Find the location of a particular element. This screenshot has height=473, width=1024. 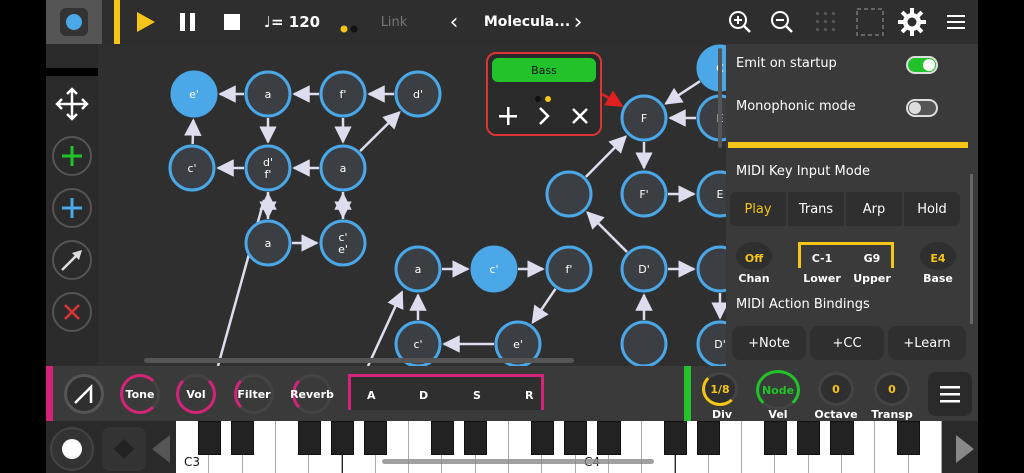

add-cc-binding-button: +CC is located at coordinates (847, 343).